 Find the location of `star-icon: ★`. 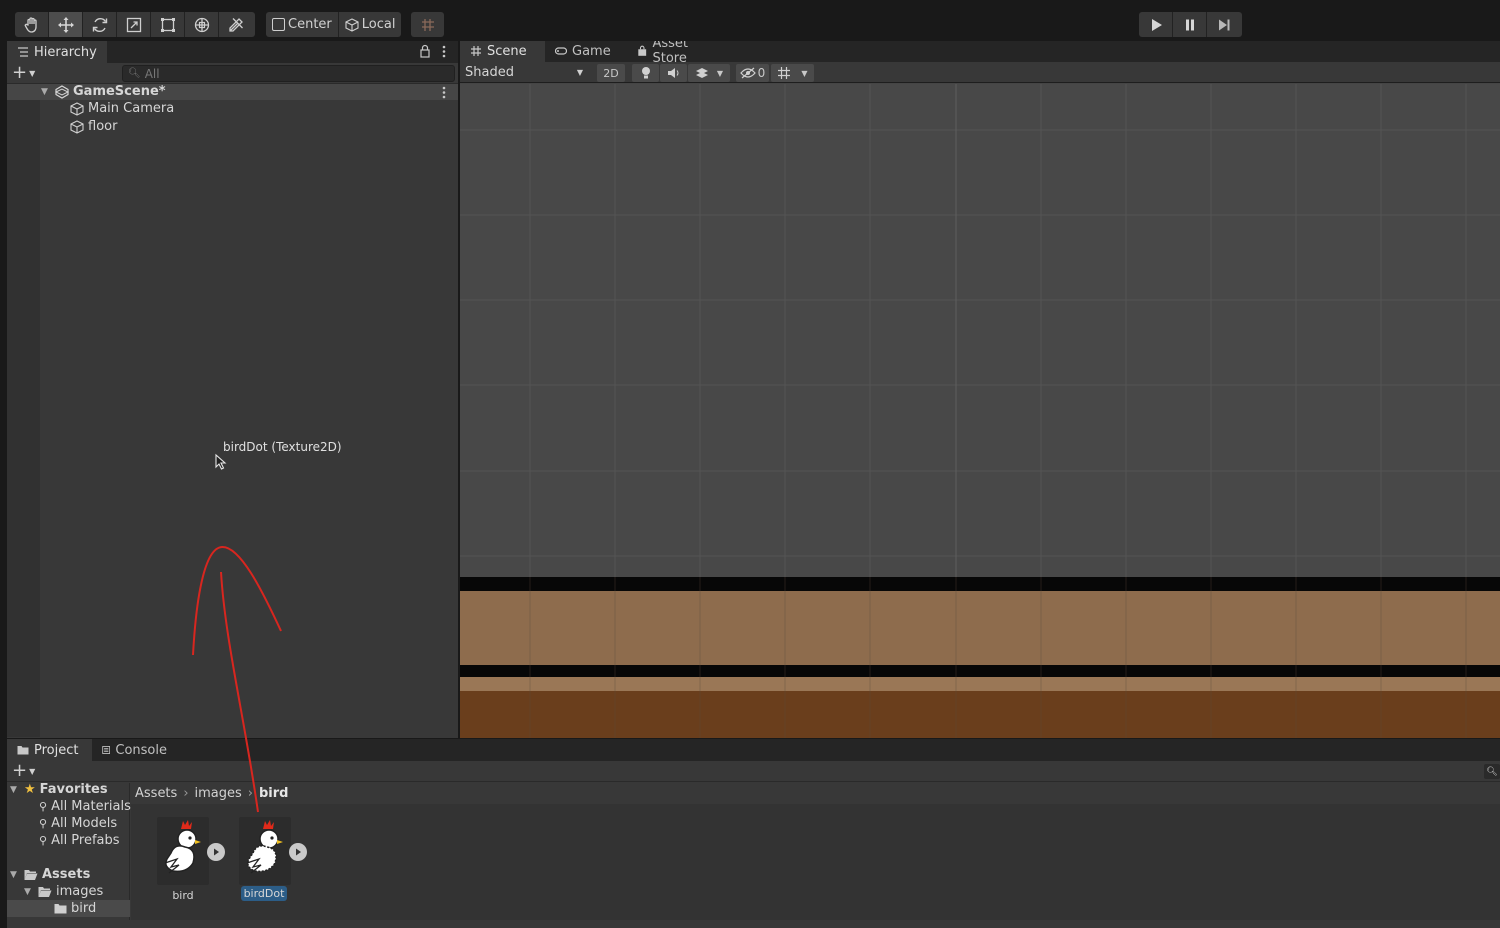

star-icon: ★ is located at coordinates (30, 789).